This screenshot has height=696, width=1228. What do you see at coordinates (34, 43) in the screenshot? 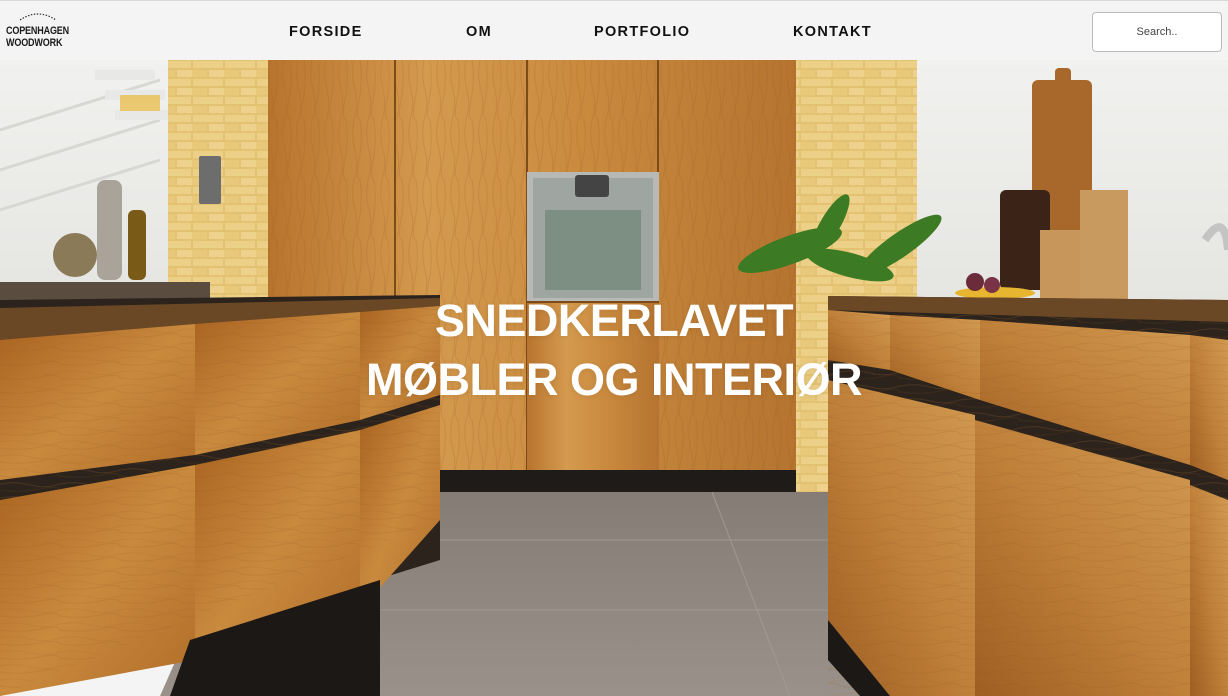
I see `logo-line-woodwork: WOODWORK` at bounding box center [34, 43].